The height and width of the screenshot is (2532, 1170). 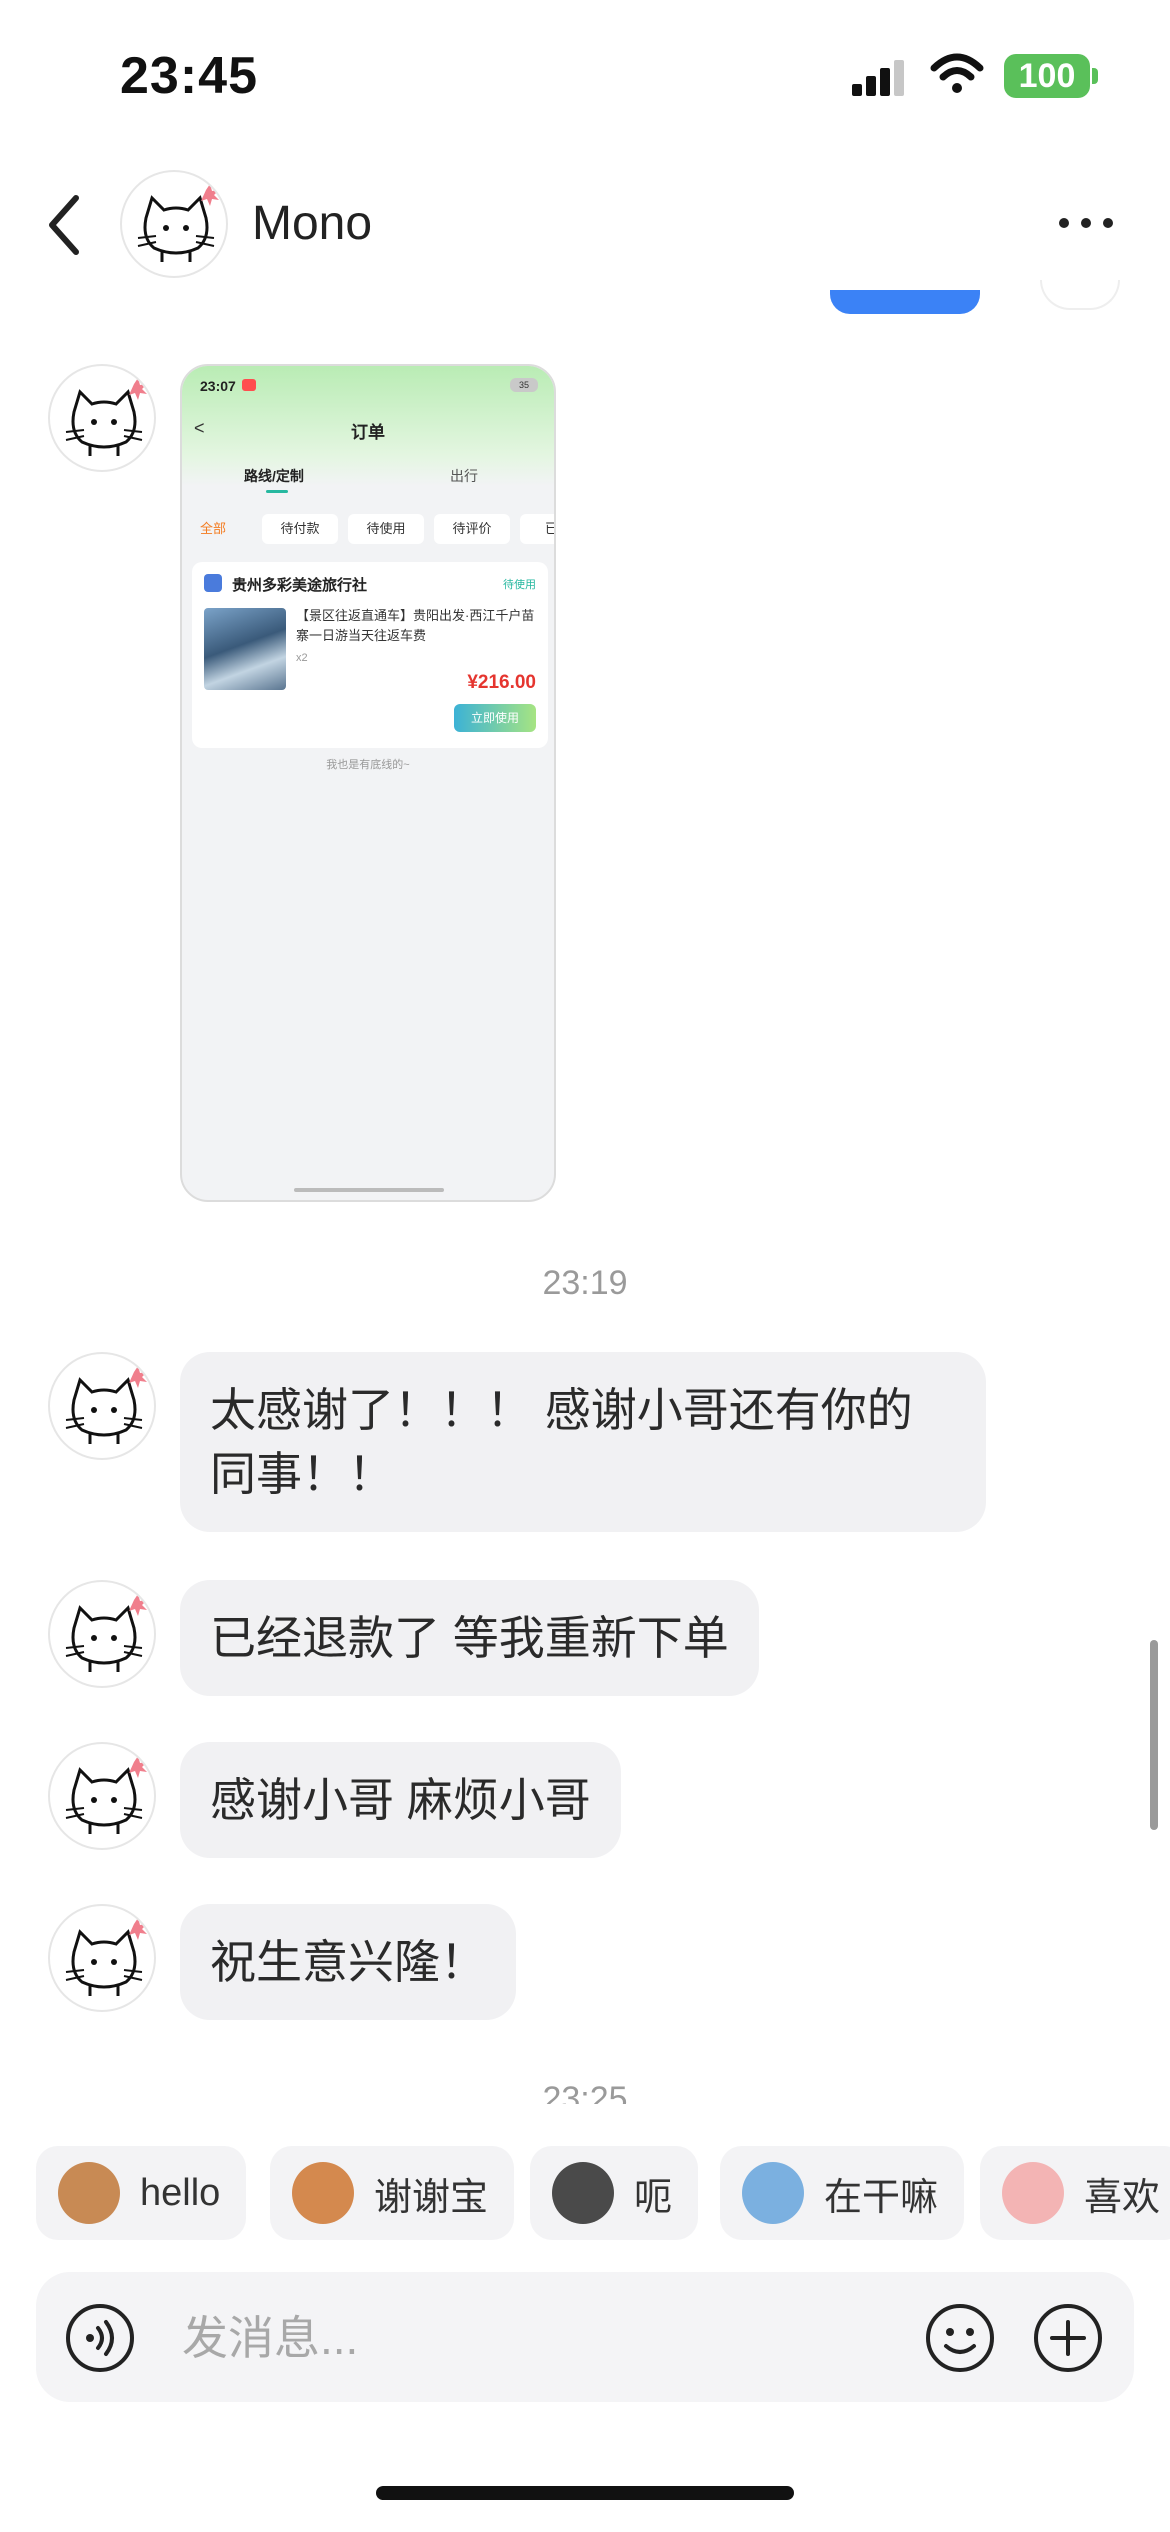 What do you see at coordinates (472, 529) in the screenshot?
I see `screenshot-filter-chip: 待评价` at bounding box center [472, 529].